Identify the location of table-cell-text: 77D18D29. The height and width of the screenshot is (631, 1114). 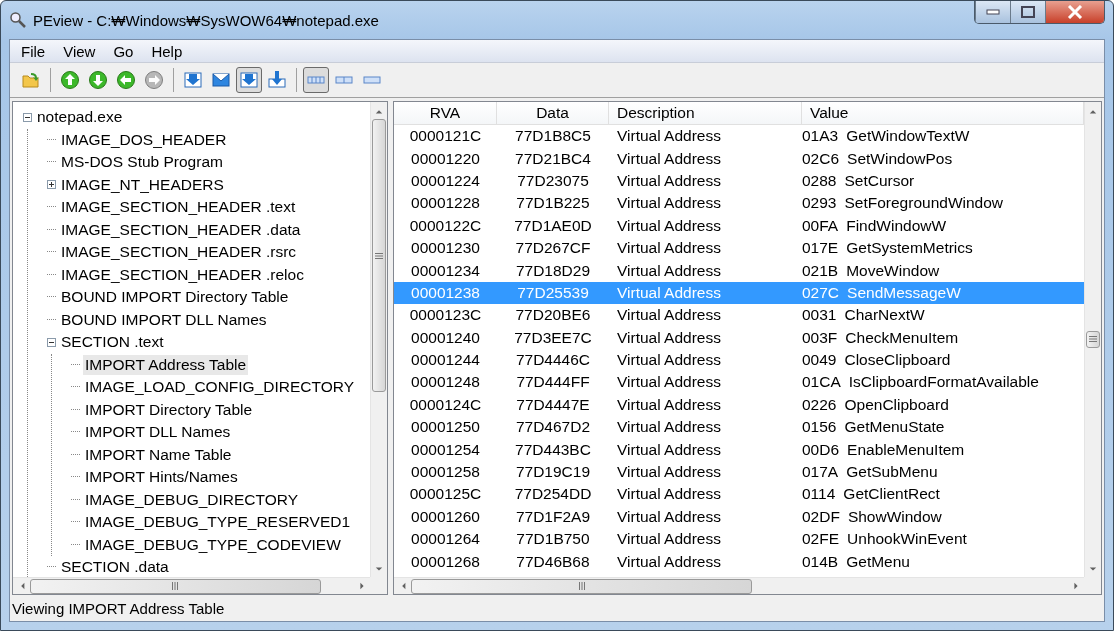
(553, 270).